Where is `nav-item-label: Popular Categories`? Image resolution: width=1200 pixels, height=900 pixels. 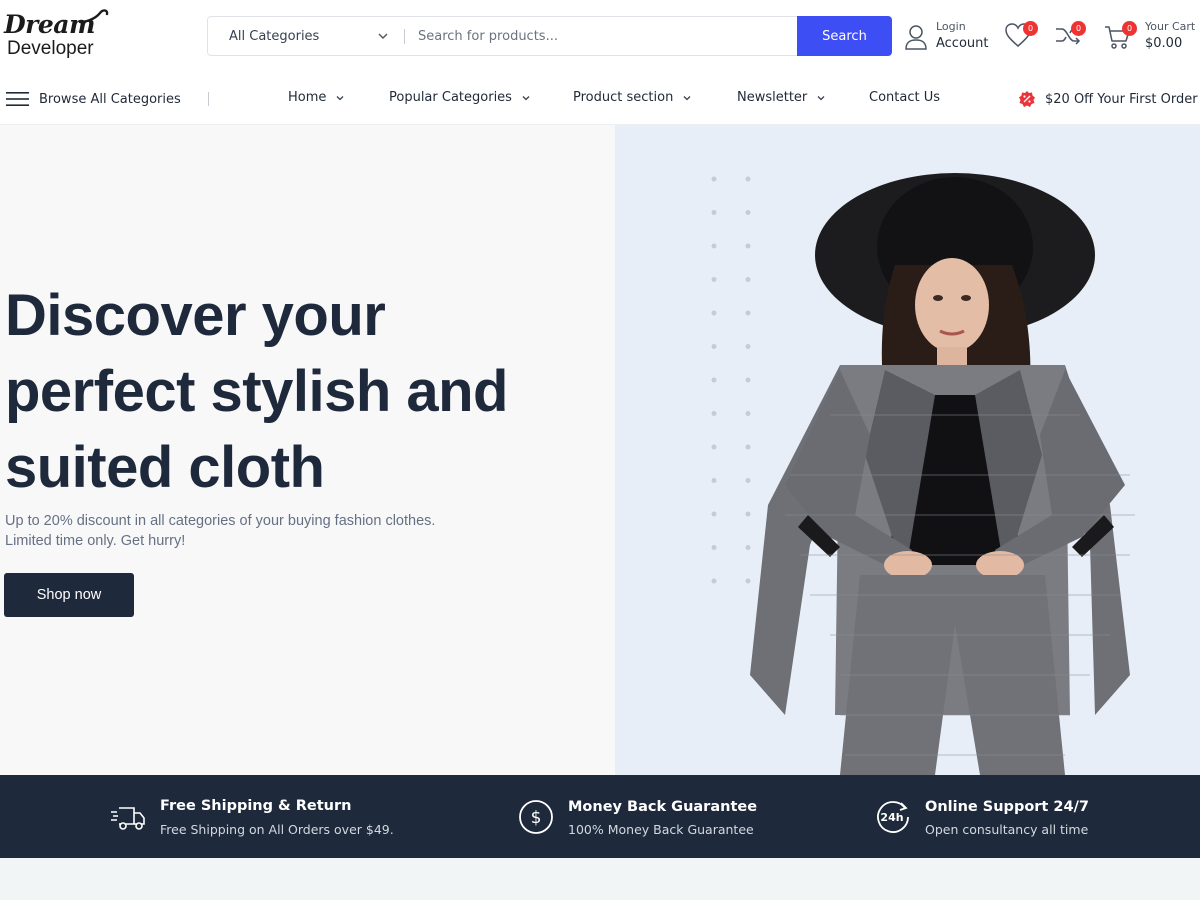 nav-item-label: Popular Categories is located at coordinates (450, 97).